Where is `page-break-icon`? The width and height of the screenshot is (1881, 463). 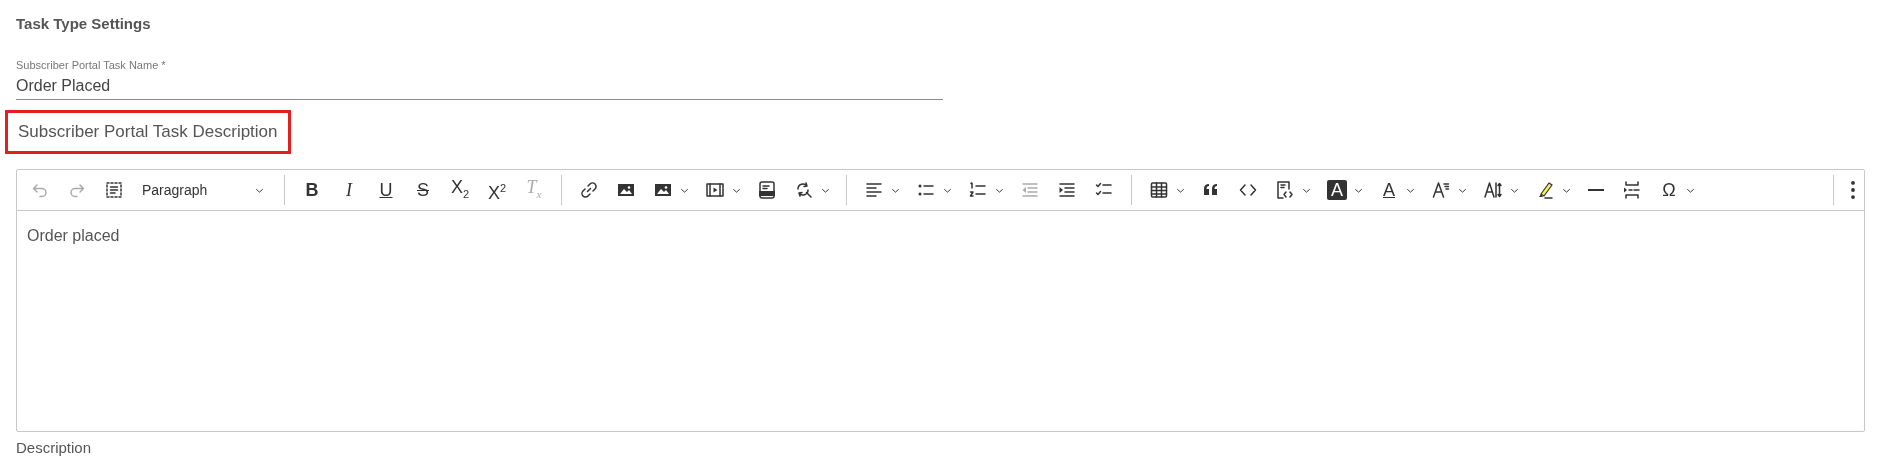 page-break-icon is located at coordinates (1632, 190).